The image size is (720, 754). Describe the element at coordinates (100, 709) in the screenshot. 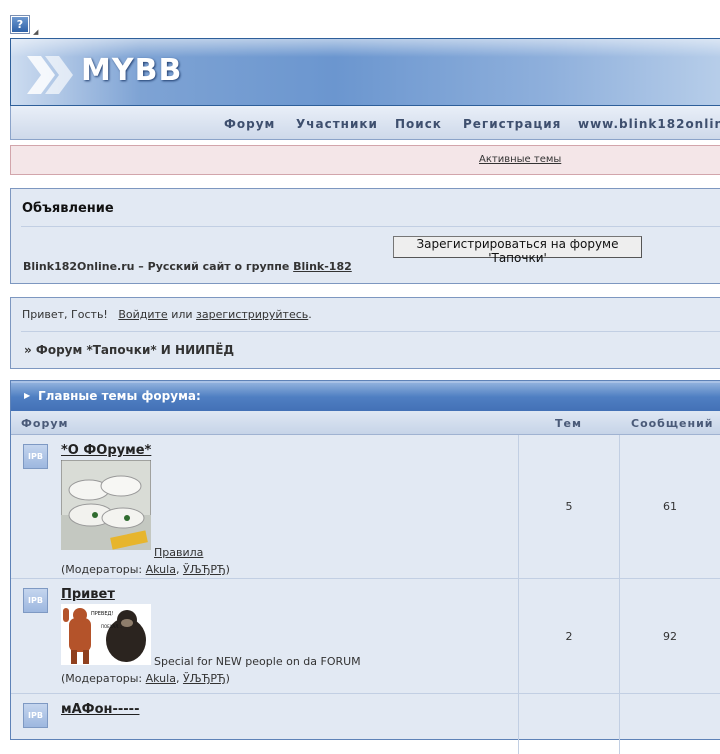

I see `forum-title-link: мАФон-----` at that location.